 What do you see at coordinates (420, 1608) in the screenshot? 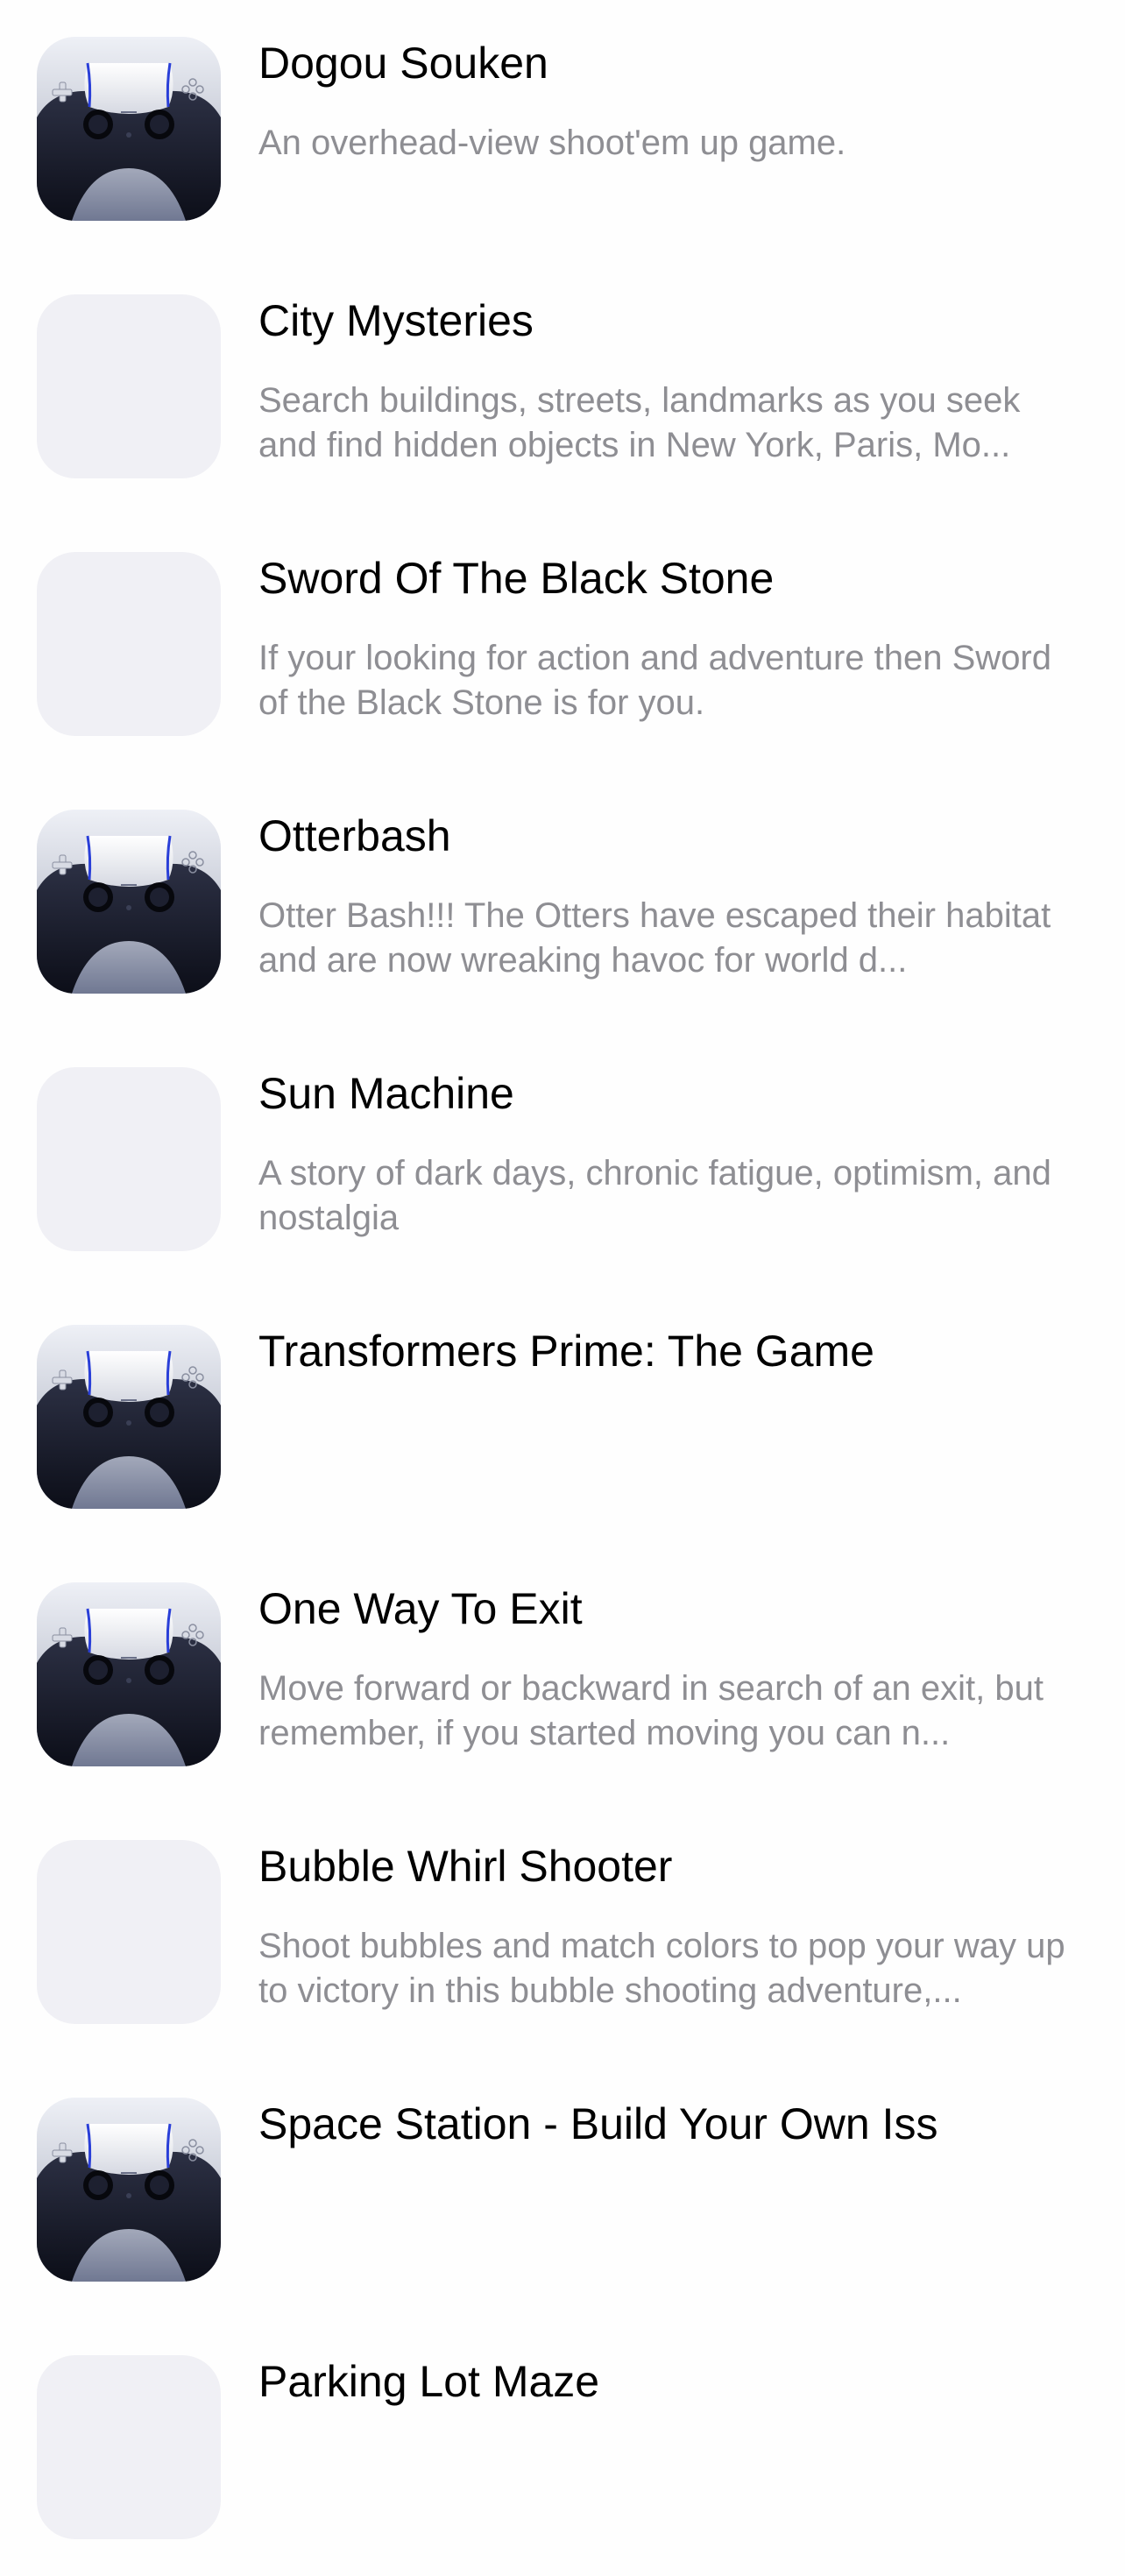
I see `game-title: One Way To Exit` at bounding box center [420, 1608].